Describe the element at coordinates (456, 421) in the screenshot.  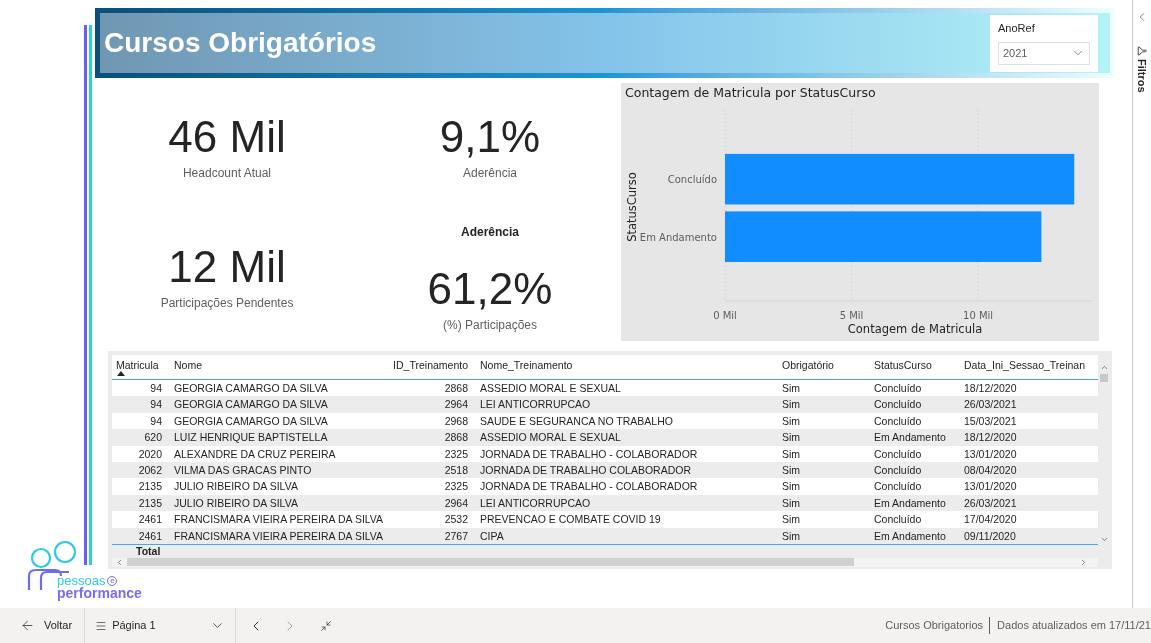
I see `table-cell-text: 2968` at that location.